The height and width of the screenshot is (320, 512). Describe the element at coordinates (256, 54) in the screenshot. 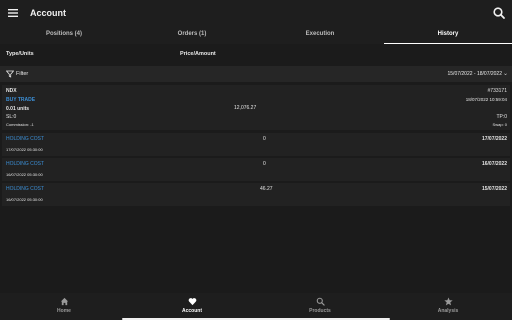

I see `column-headers: Type/Units Price/Amount` at that location.